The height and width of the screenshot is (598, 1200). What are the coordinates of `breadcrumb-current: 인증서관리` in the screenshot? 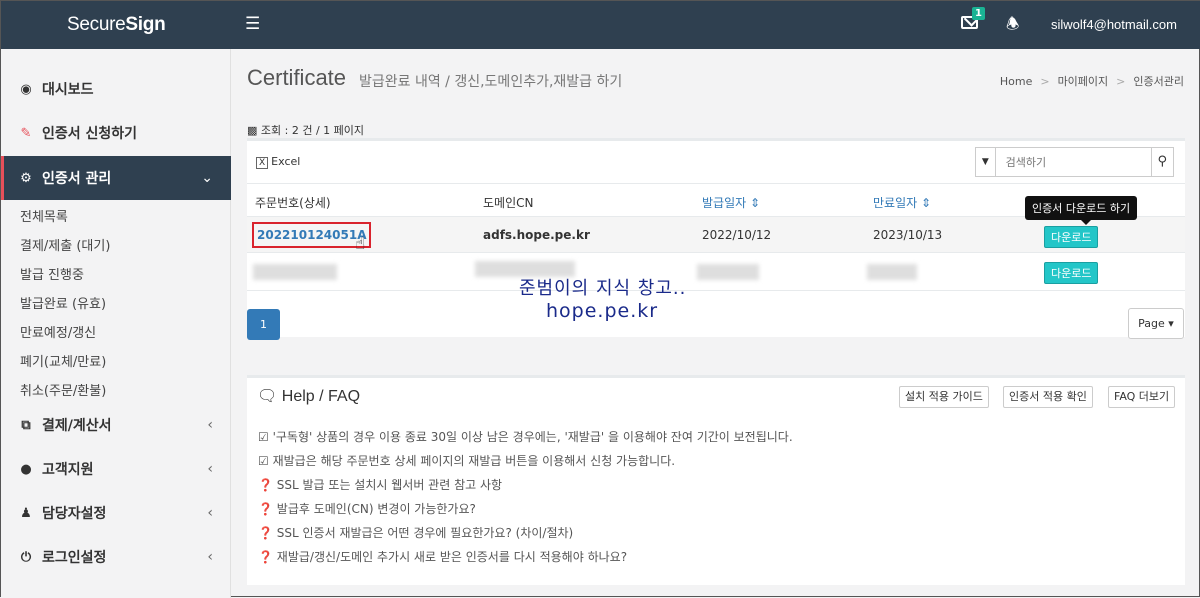 It's located at (1158, 81).